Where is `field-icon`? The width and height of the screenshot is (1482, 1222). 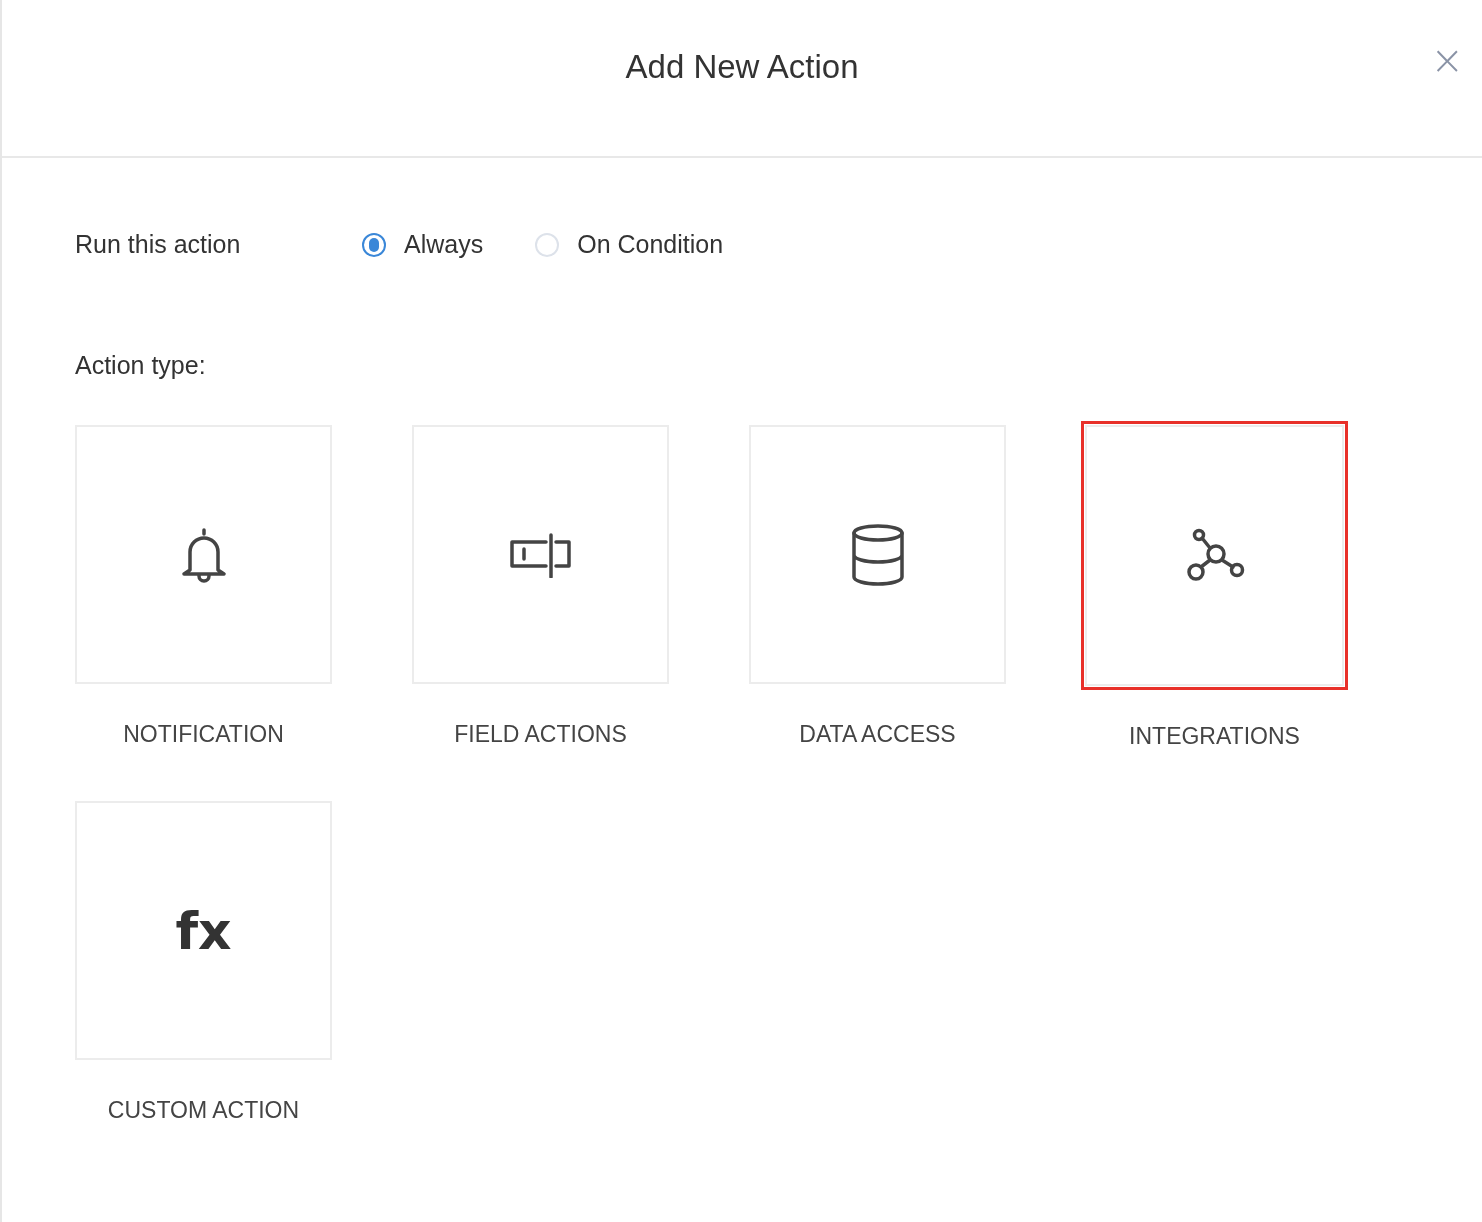
field-icon is located at coordinates (540, 554).